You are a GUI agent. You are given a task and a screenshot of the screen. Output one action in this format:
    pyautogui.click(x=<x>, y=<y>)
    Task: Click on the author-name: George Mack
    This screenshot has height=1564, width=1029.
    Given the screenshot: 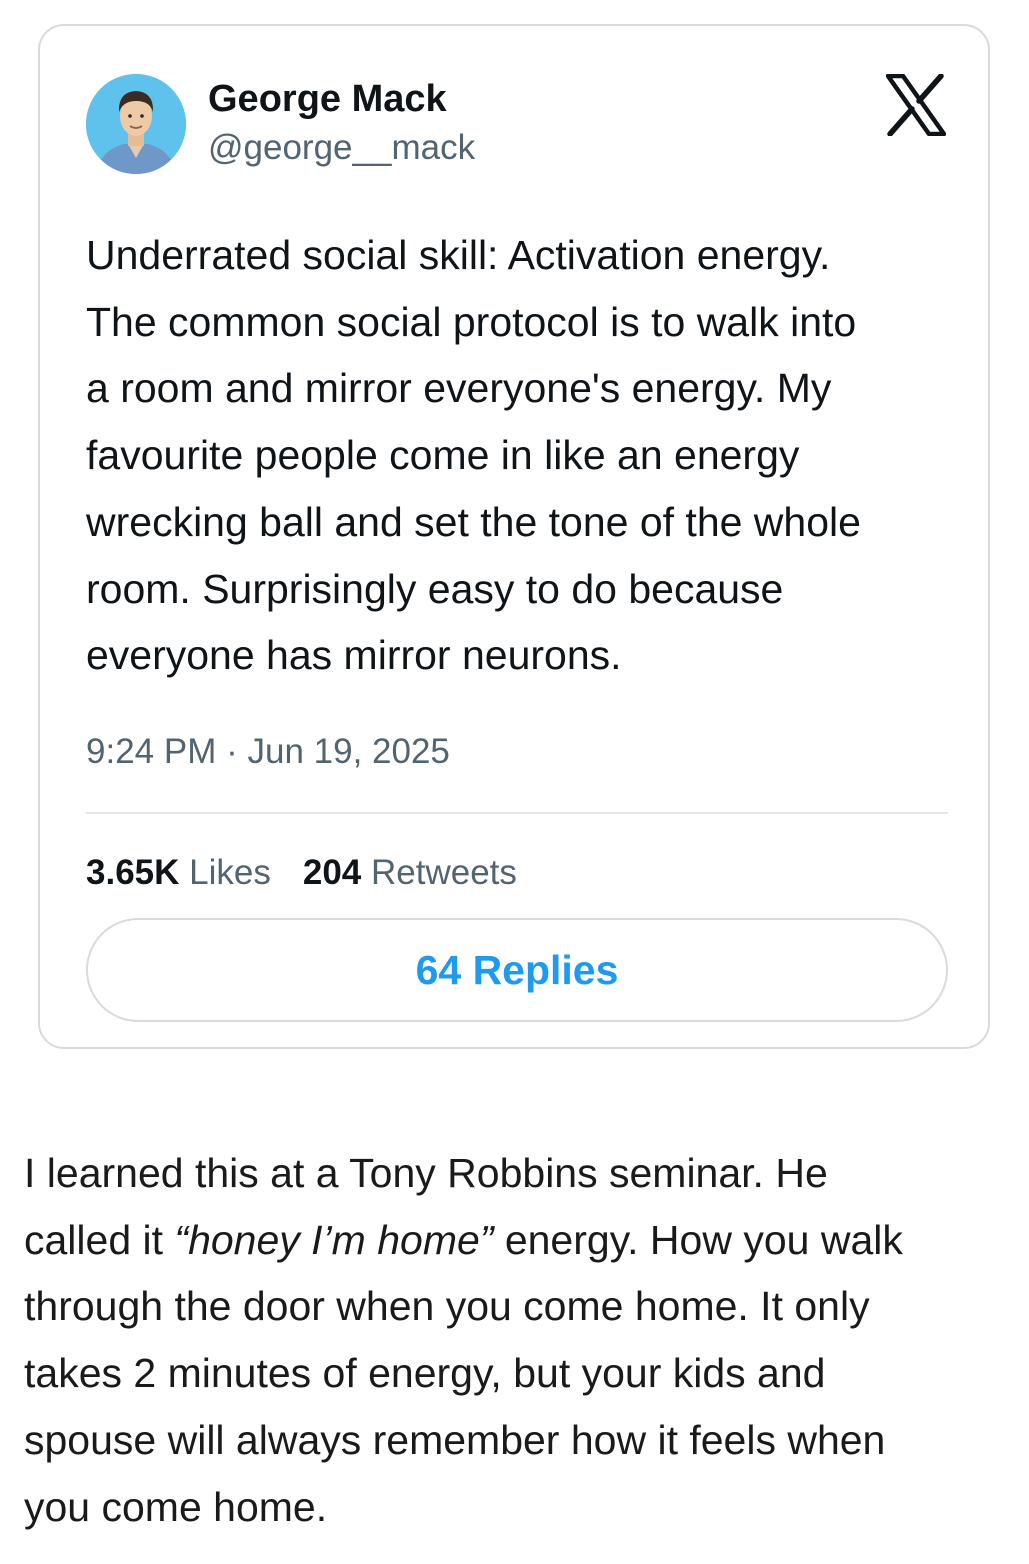 What is the action you would take?
    pyautogui.click(x=327, y=99)
    